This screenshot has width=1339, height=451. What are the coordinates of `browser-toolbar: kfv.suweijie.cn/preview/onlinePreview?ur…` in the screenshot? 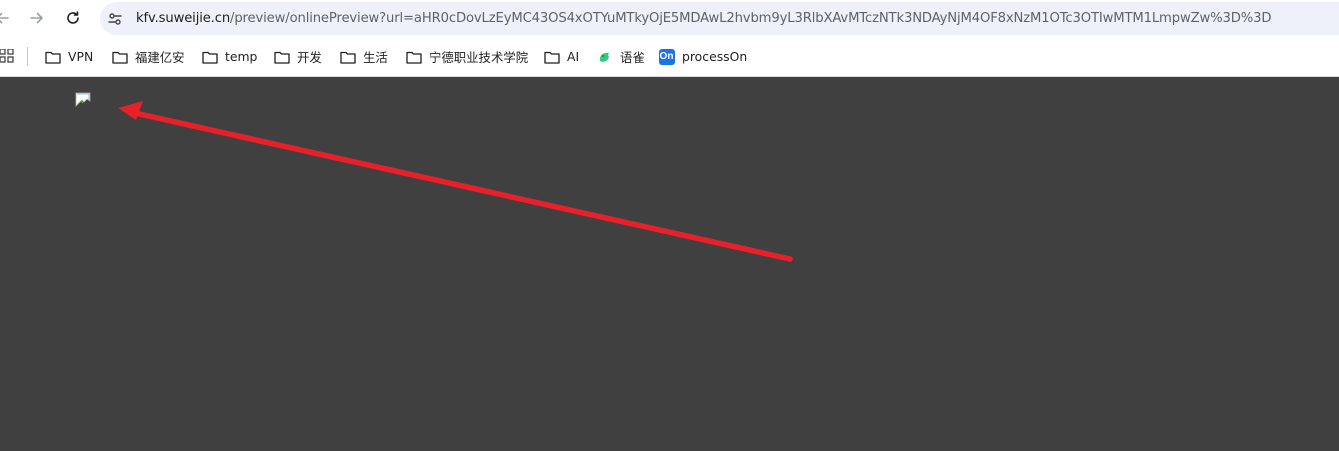 It's located at (669, 18).